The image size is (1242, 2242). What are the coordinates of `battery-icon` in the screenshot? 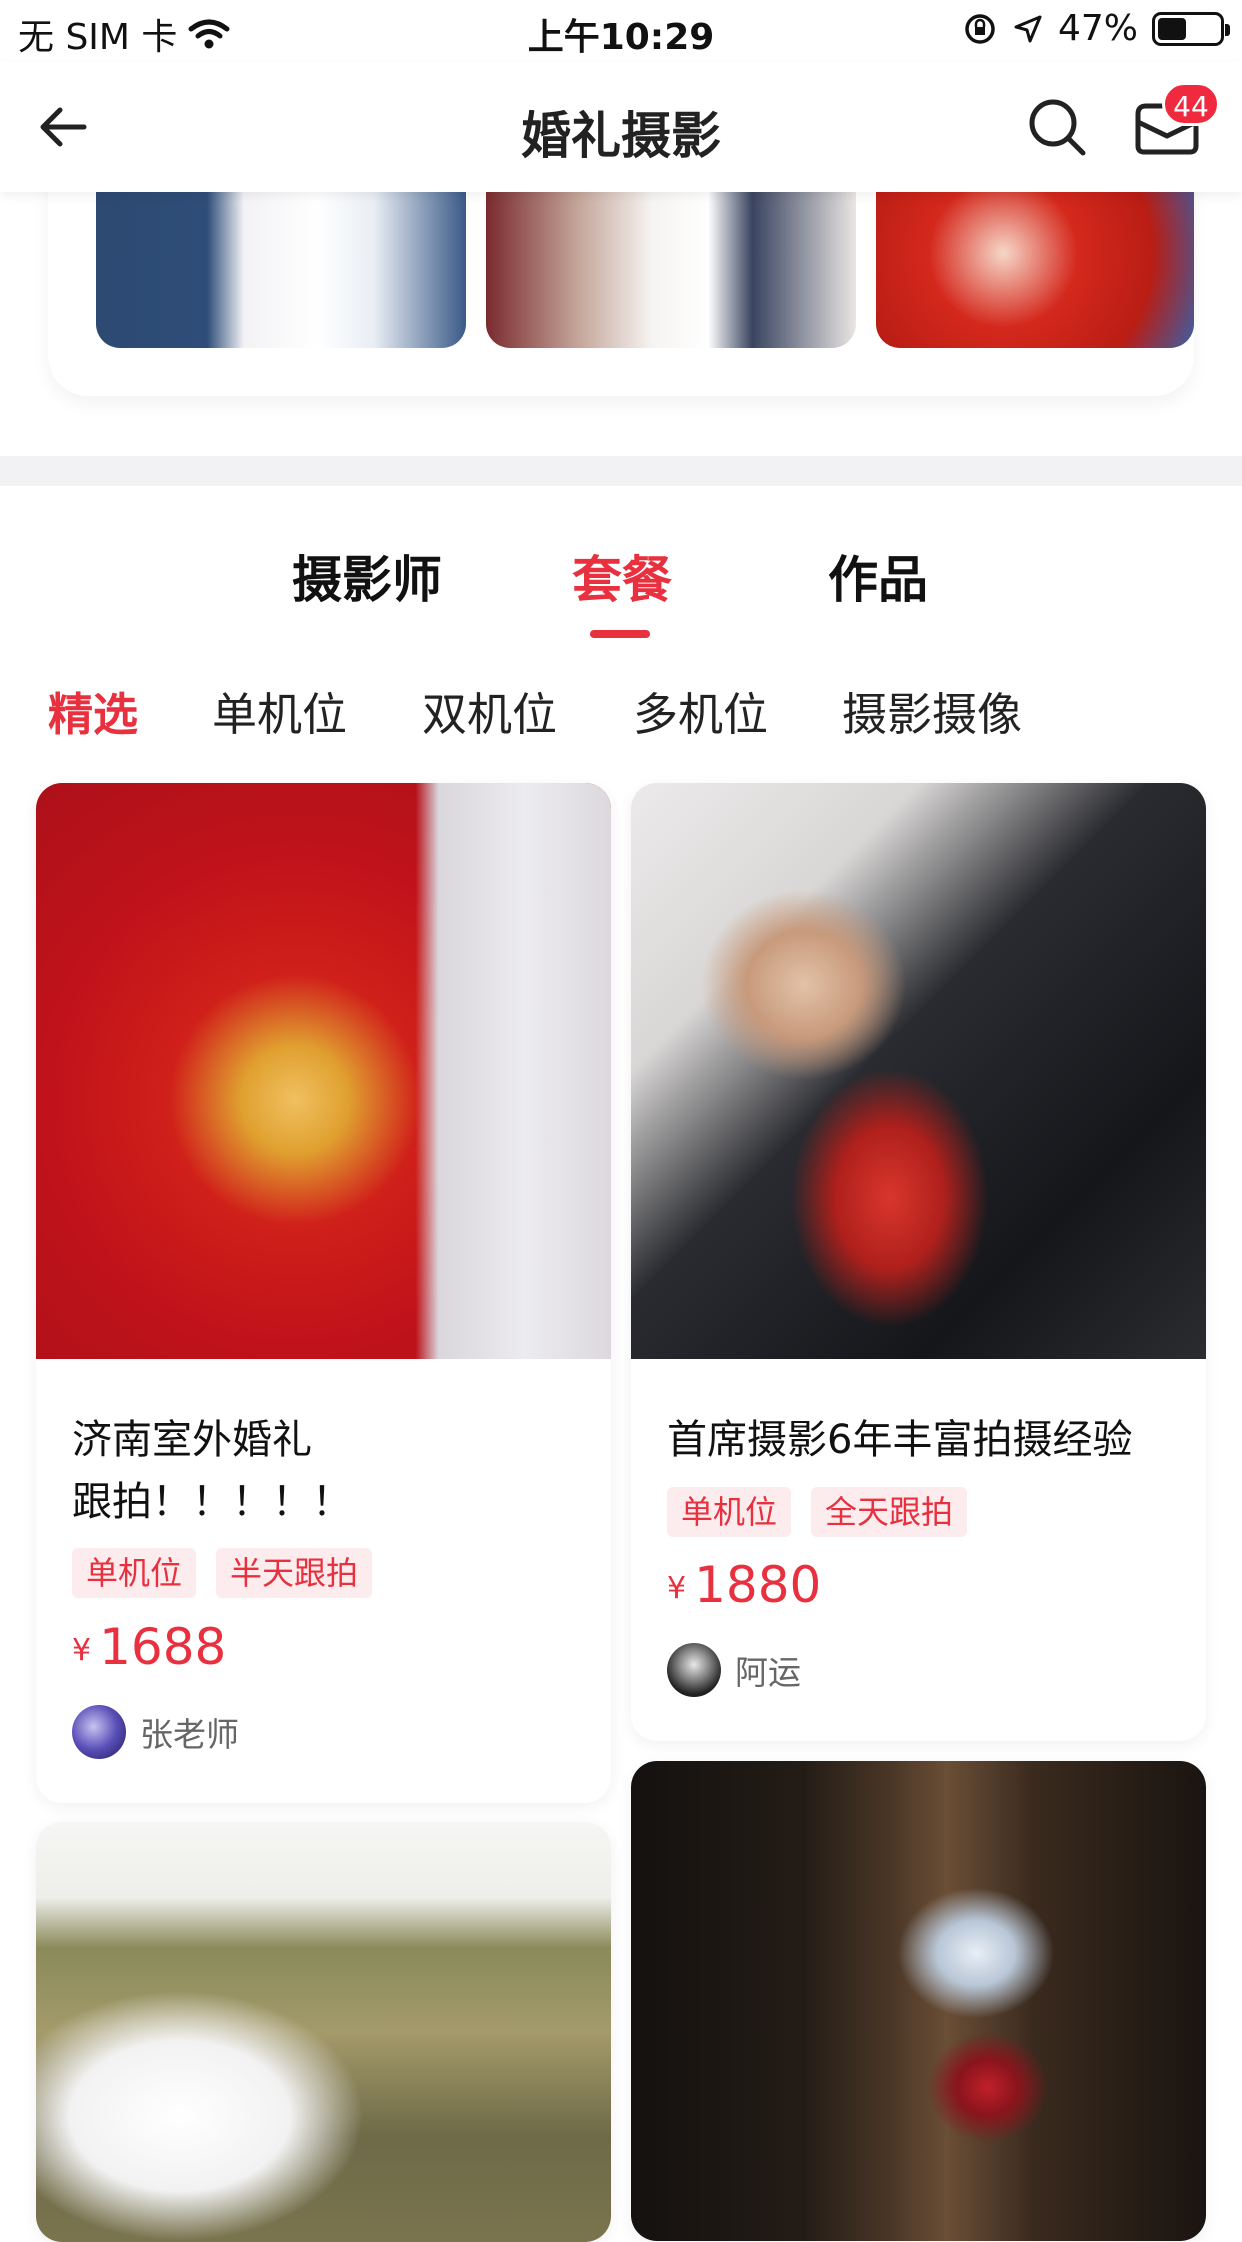 It's located at (1191, 28).